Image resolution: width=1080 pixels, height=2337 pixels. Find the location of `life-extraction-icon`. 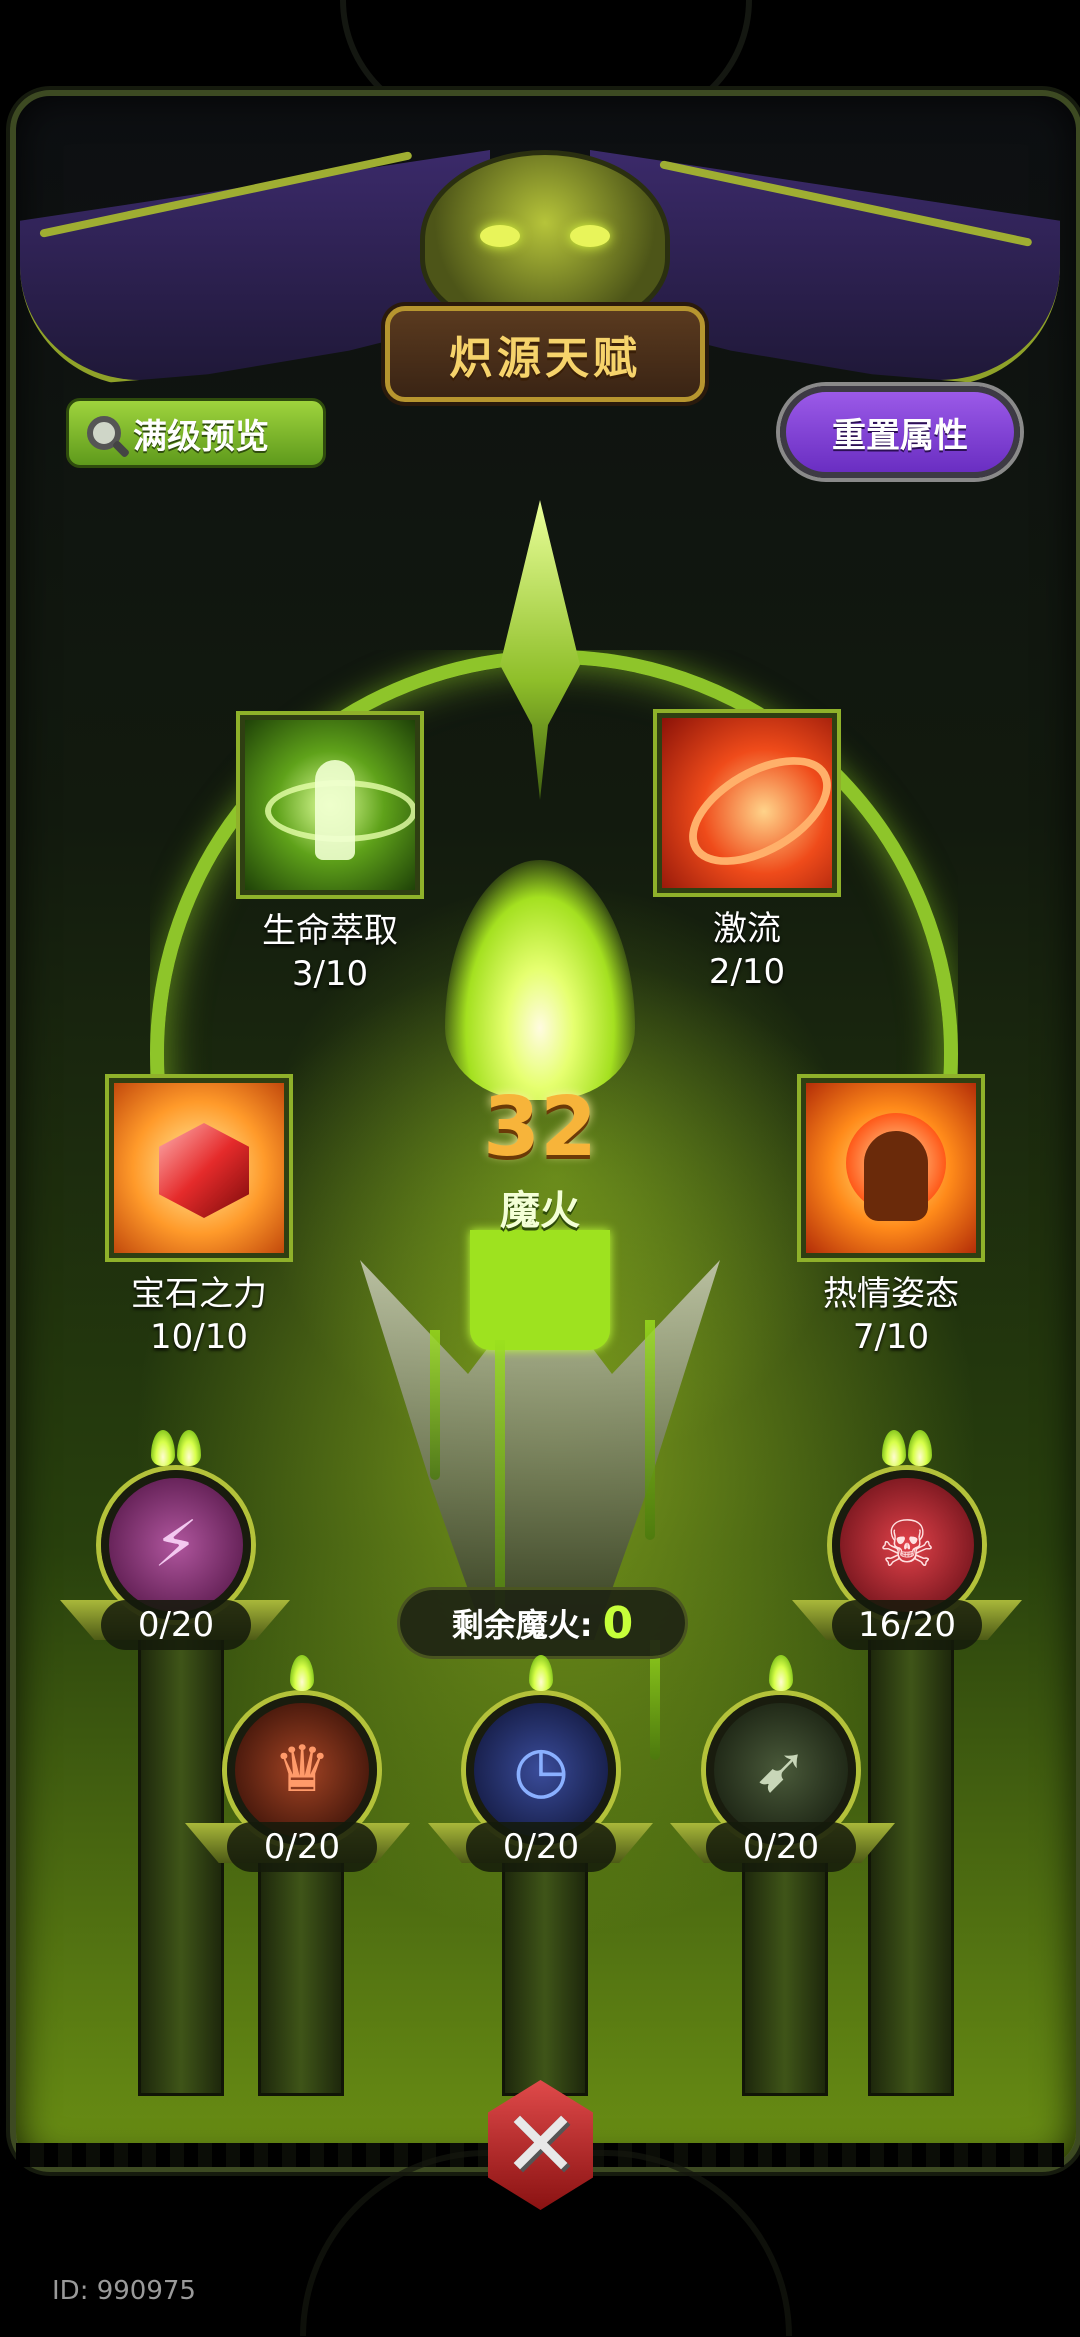

life-extraction-icon is located at coordinates (330, 805).